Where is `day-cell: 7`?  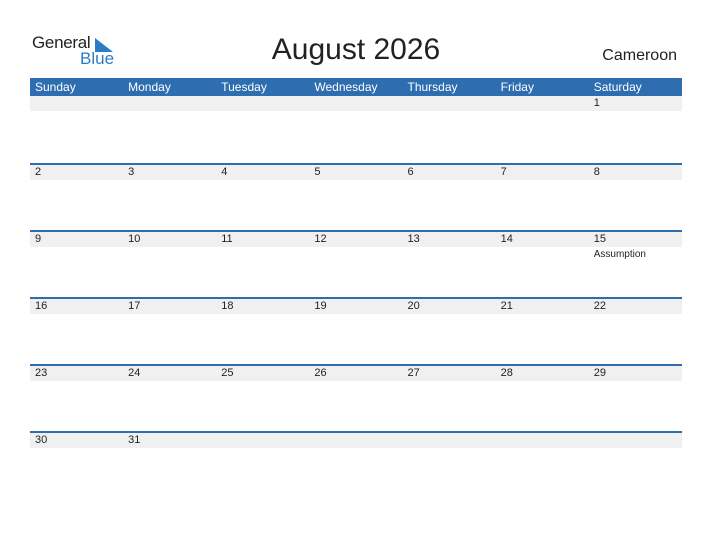 day-cell: 7 is located at coordinates (542, 197).